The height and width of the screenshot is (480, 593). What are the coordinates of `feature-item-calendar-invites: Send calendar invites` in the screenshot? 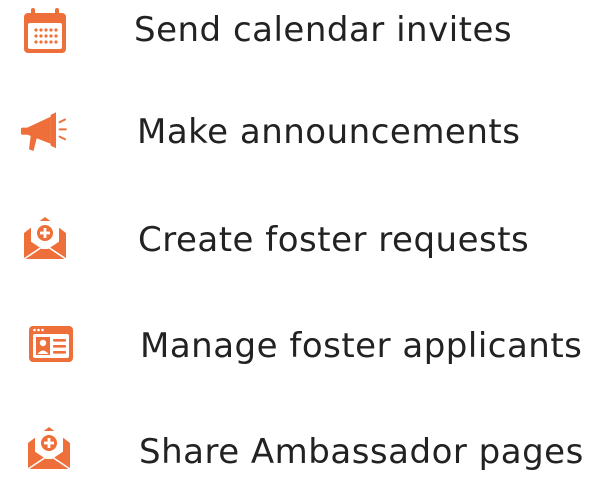 It's located at (296, 30).